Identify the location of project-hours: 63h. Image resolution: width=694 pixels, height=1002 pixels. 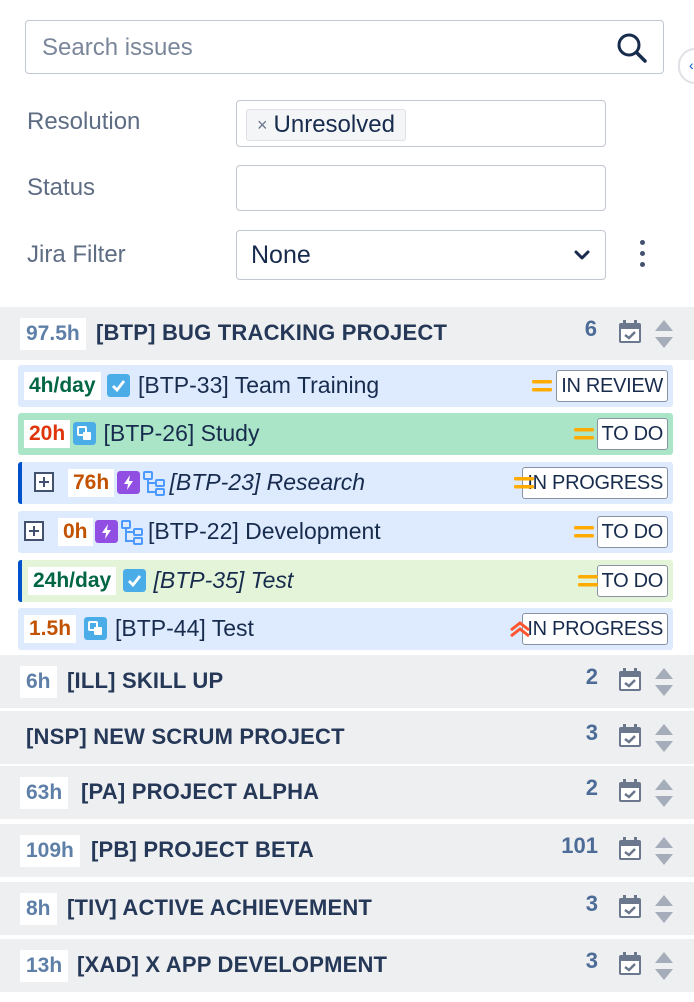
(44, 793).